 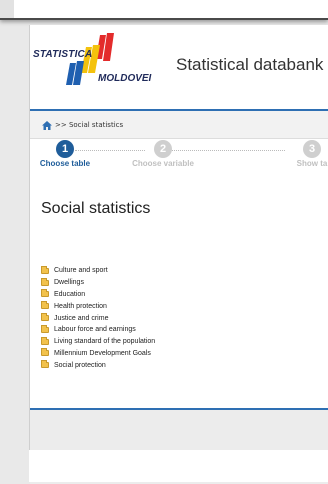 I want to click on folder-label: Culture and sport, so click(x=81, y=271).